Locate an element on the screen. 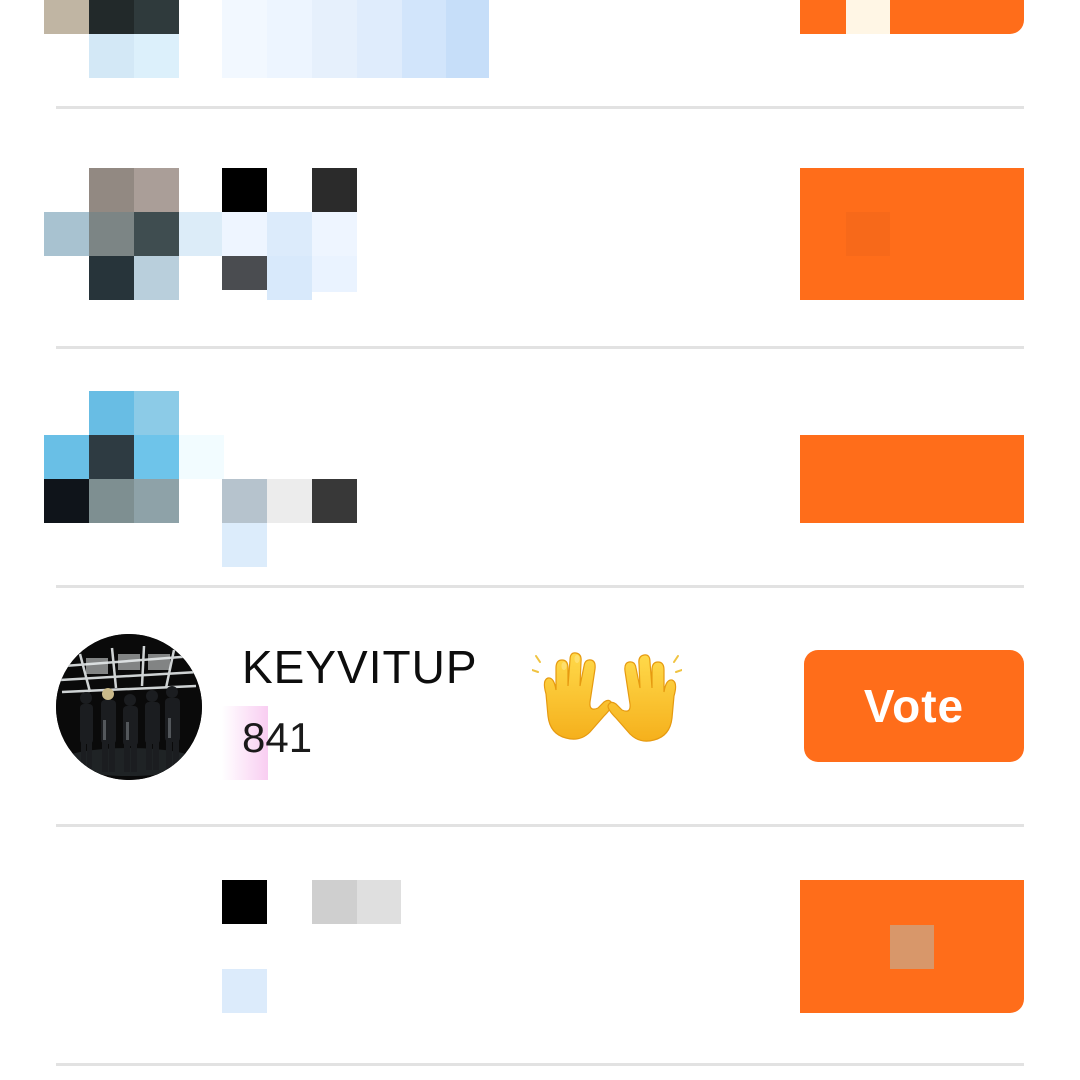 Image resolution: width=1080 pixels, height=1080 pixels. list-item is located at coordinates (540, 54).